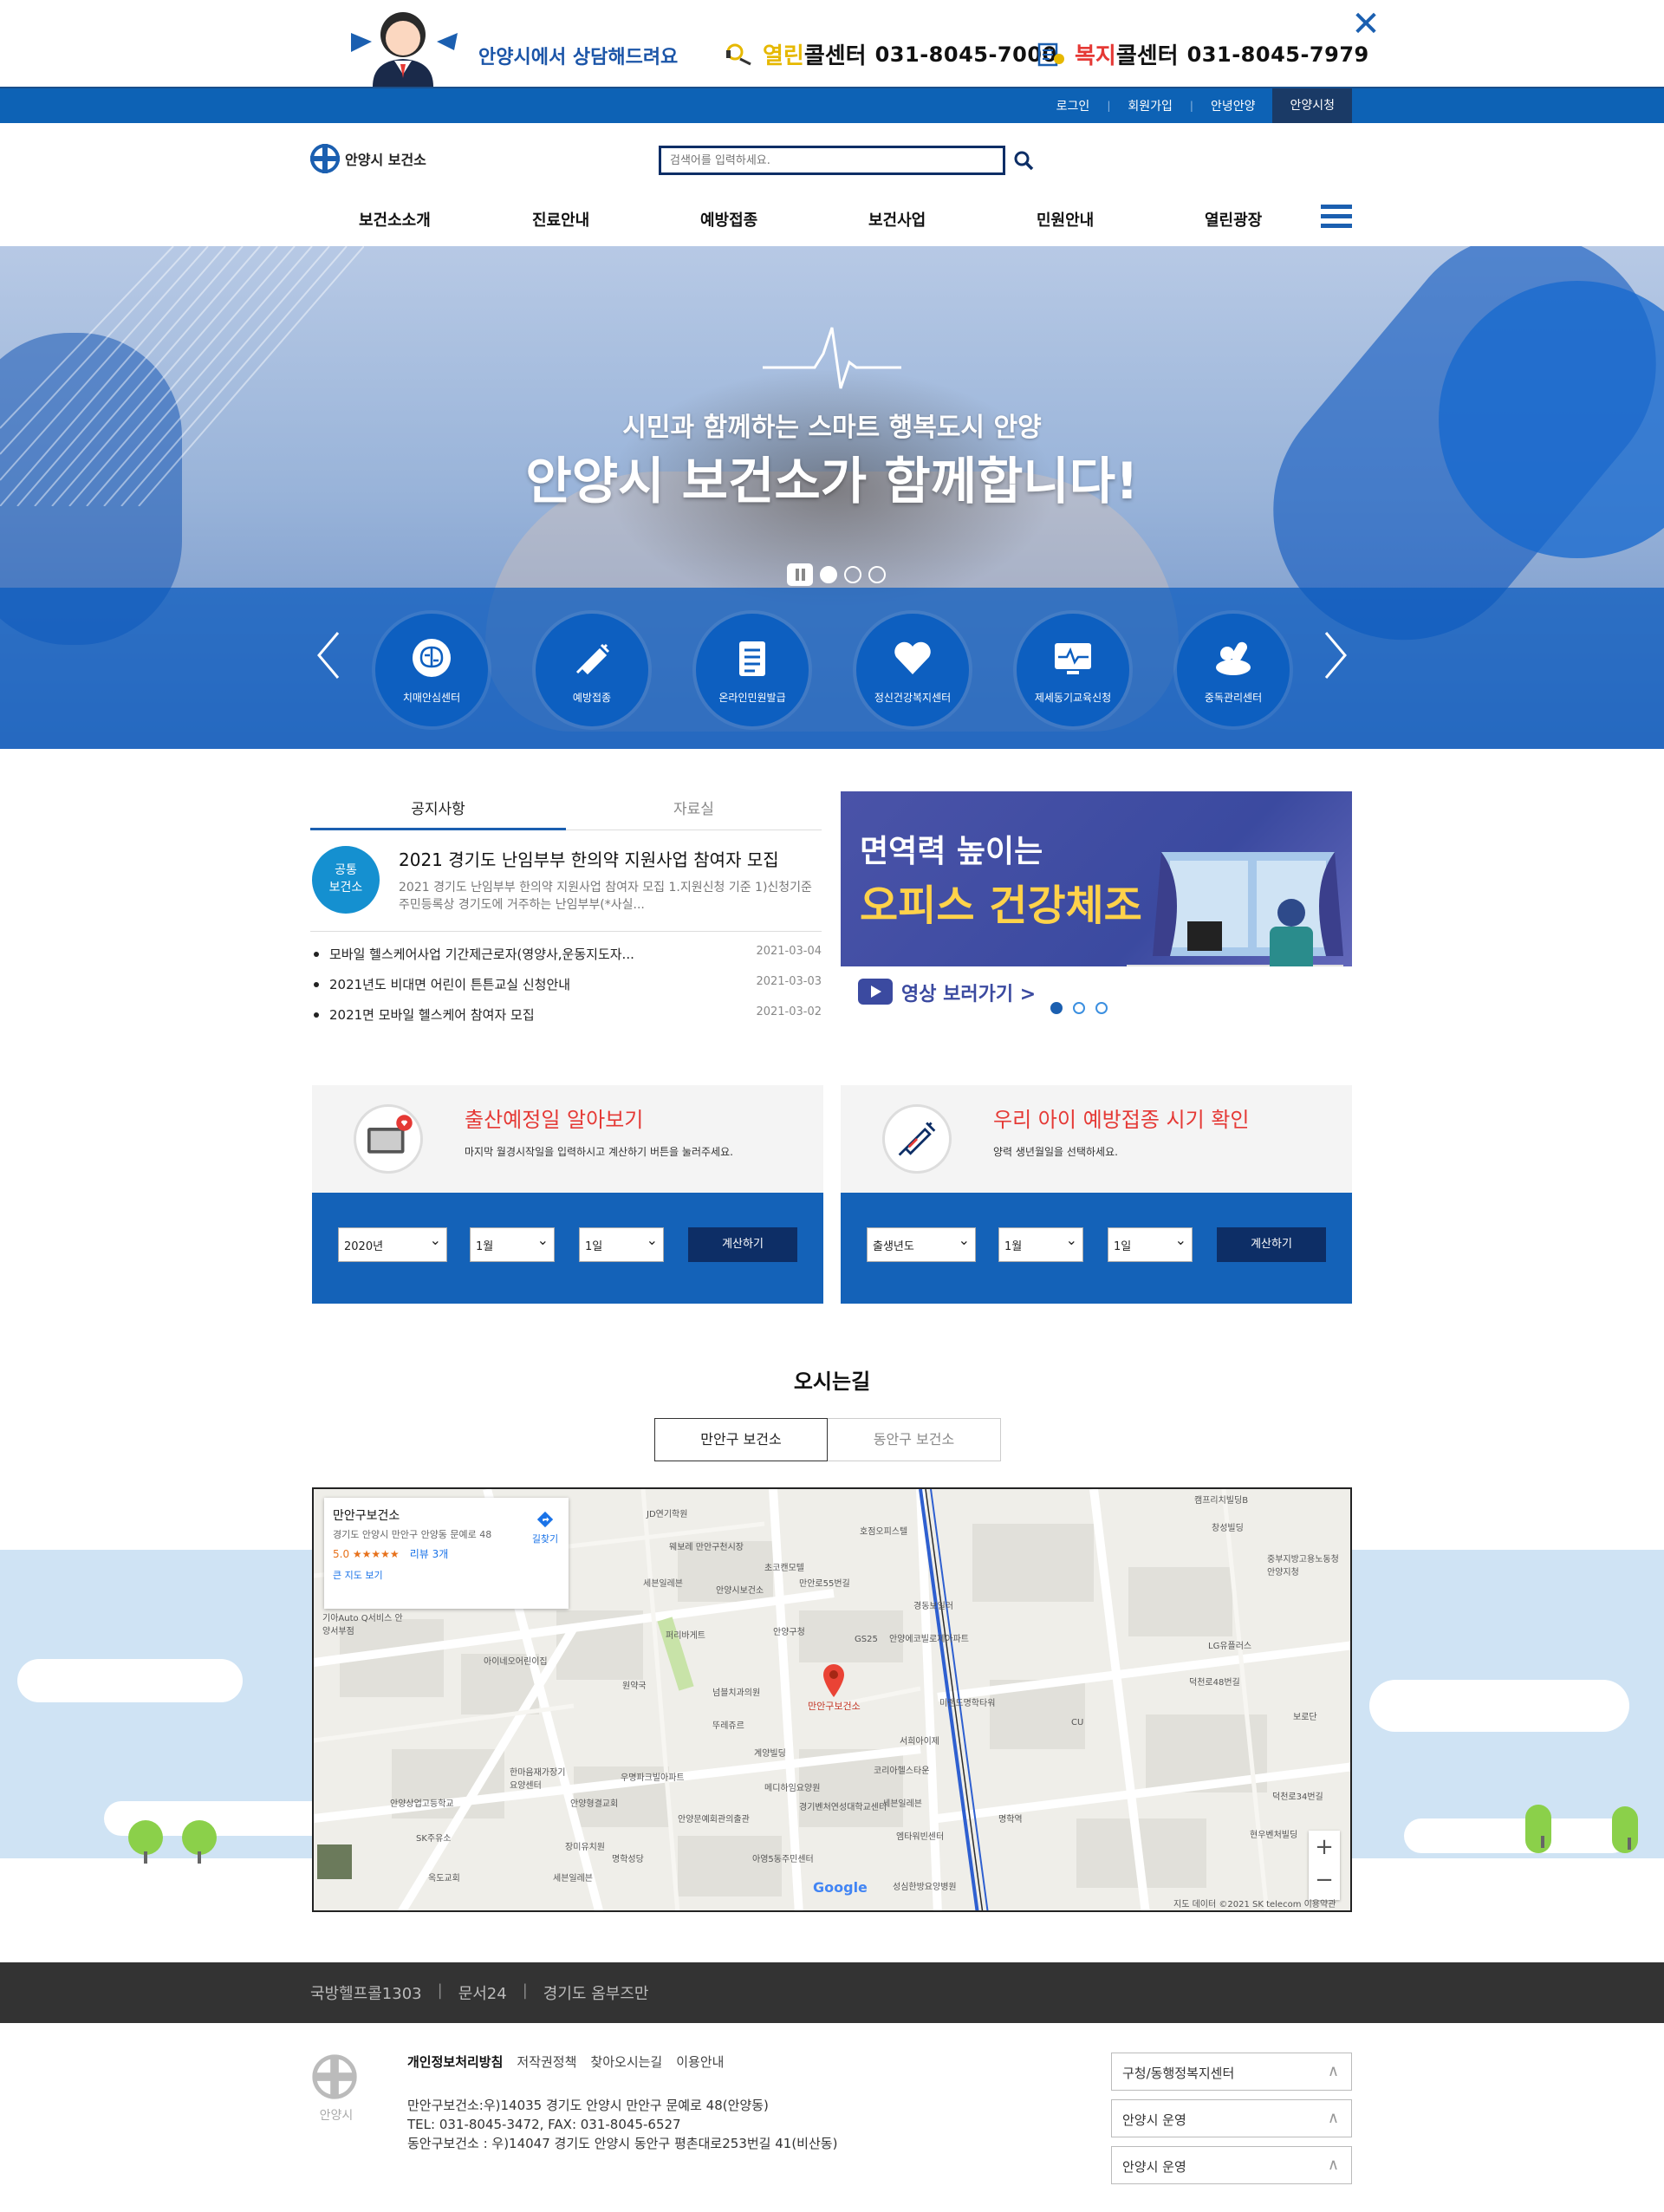 The width and height of the screenshot is (1664, 2212). I want to click on nav-item-health-projects: 보건사업, so click(897, 219).